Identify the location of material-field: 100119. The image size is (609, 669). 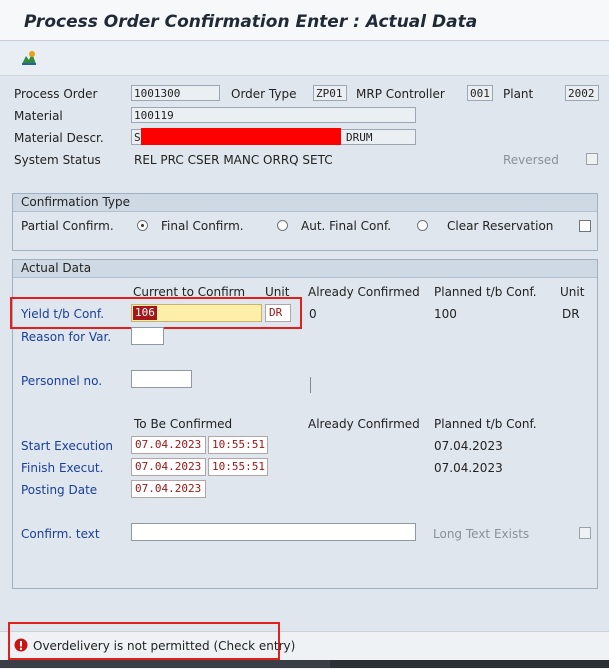
(273, 115).